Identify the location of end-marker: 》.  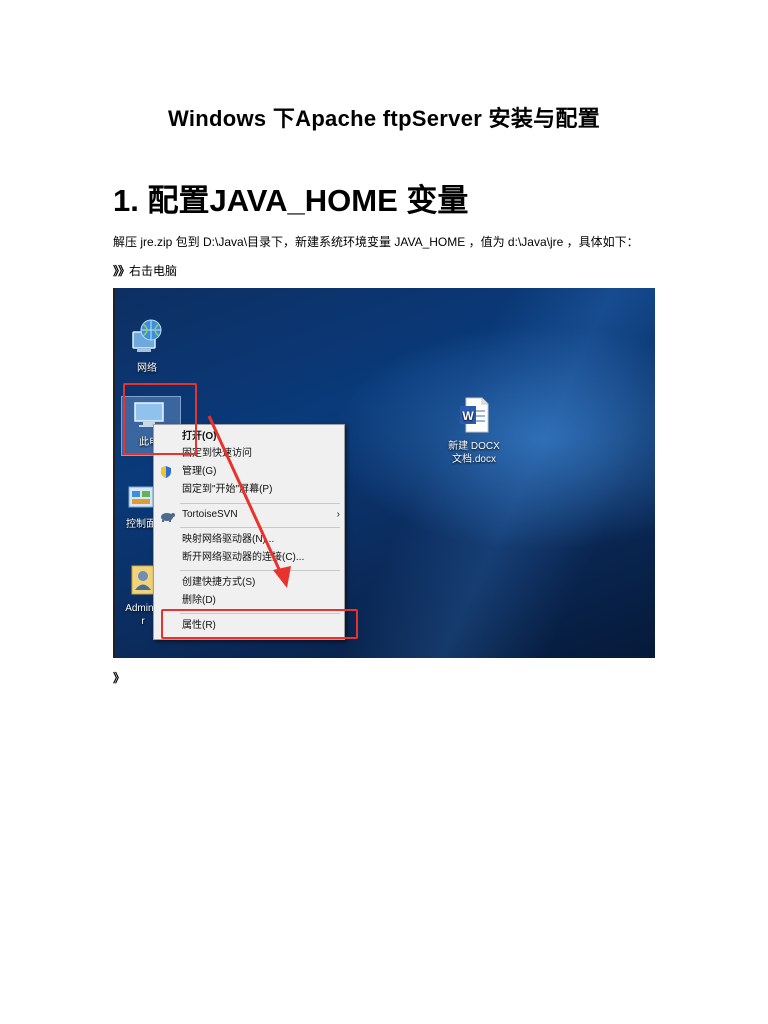
(119, 678).